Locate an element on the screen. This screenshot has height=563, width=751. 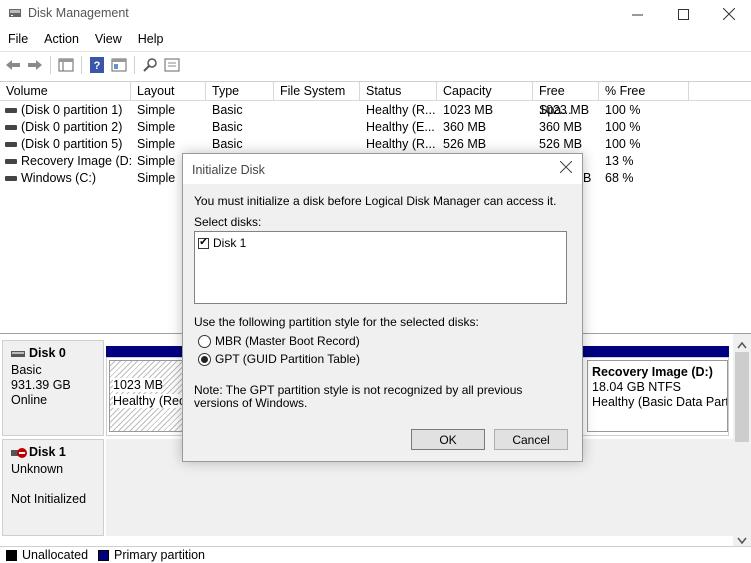
column-type: Type is located at coordinates (240, 91).